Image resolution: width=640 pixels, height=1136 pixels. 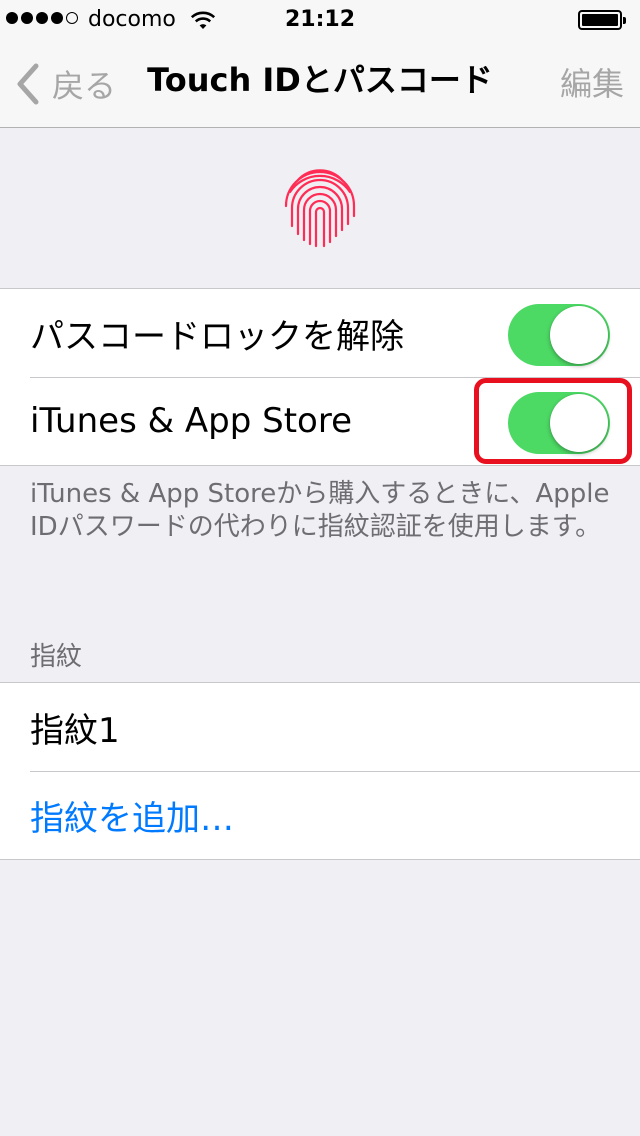 I want to click on fingerprints-section-header: 指紋, so click(x=56, y=657).